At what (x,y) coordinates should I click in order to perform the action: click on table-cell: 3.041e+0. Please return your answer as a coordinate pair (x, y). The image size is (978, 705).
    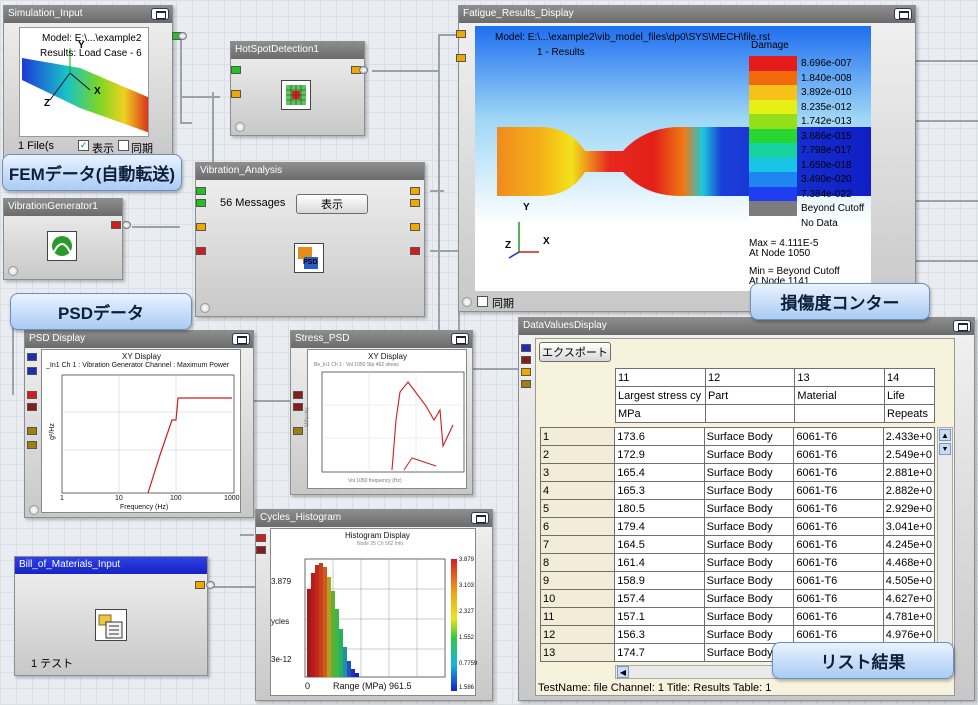
    Looking at the image, I should click on (909, 526).